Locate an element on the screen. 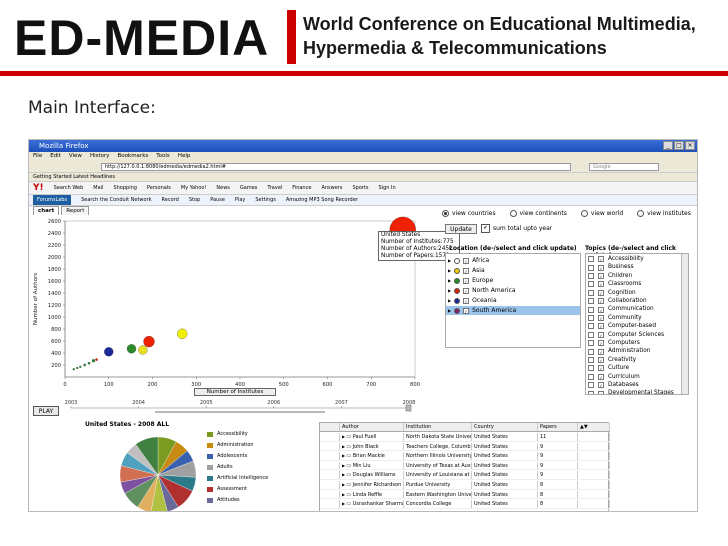 The width and height of the screenshot is (728, 546). location-item: ▶ ✓ North America is located at coordinates (513, 290).